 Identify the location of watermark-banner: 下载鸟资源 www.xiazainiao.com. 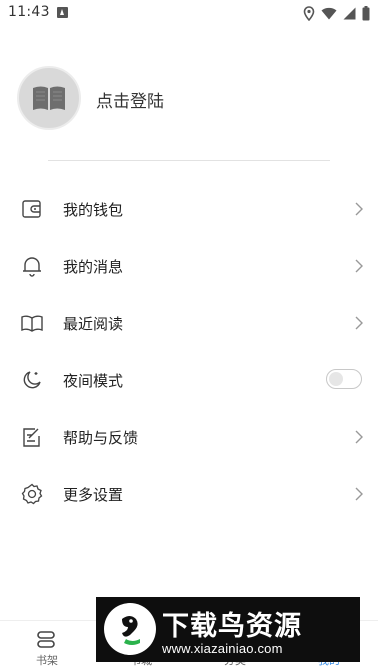
(228, 629).